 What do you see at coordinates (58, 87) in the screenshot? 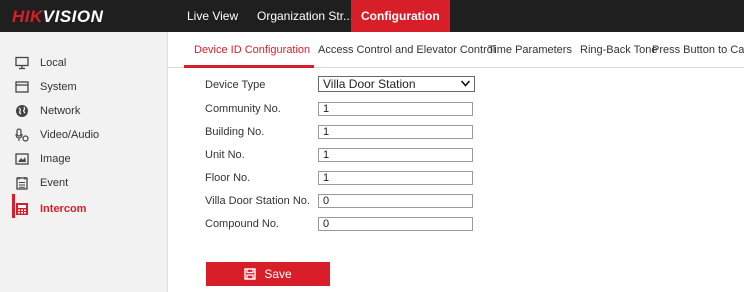
I see `sidebar-item-label: System` at bounding box center [58, 87].